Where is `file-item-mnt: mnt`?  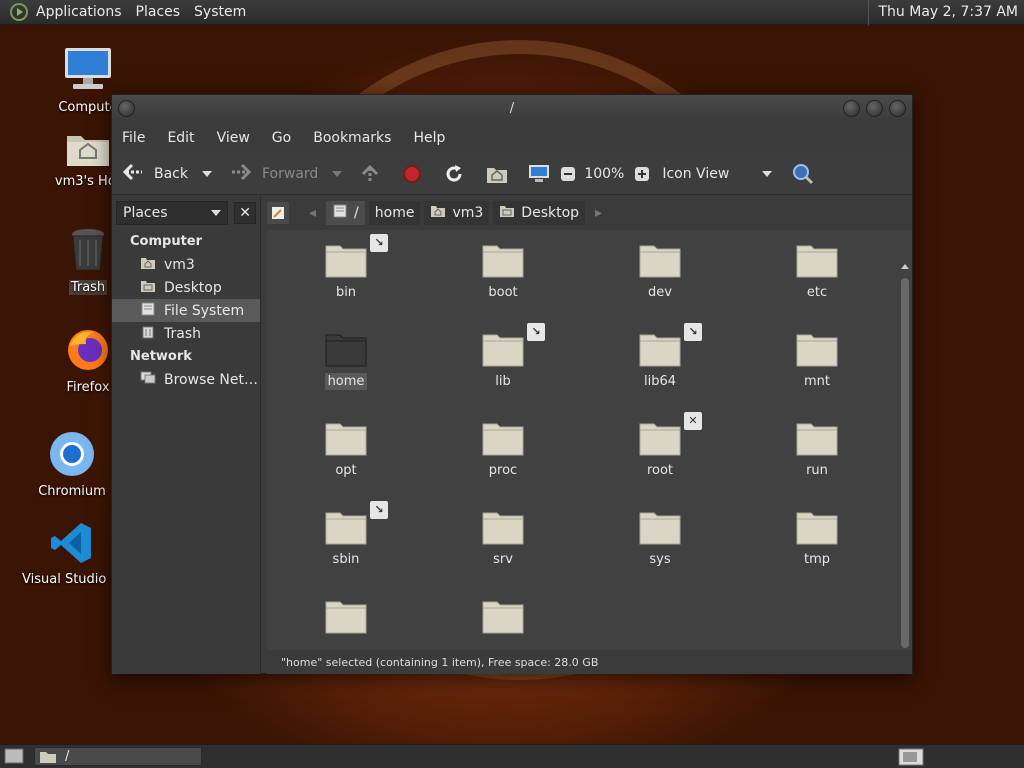
file-item-mnt: mnt is located at coordinates (817, 359).